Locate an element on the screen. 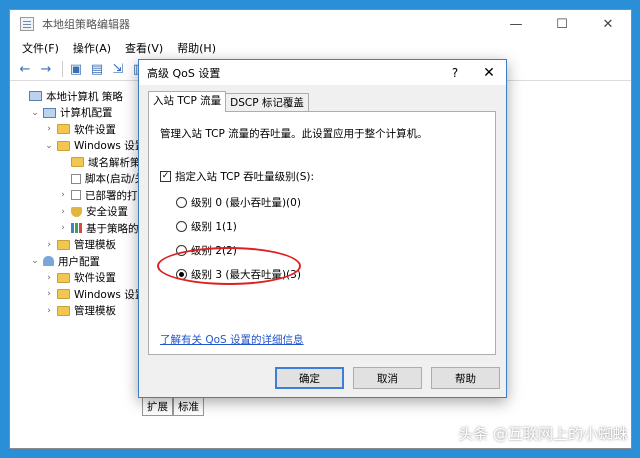 The width and height of the screenshot is (640, 458). menu-file: 文件(F) is located at coordinates (40, 48).